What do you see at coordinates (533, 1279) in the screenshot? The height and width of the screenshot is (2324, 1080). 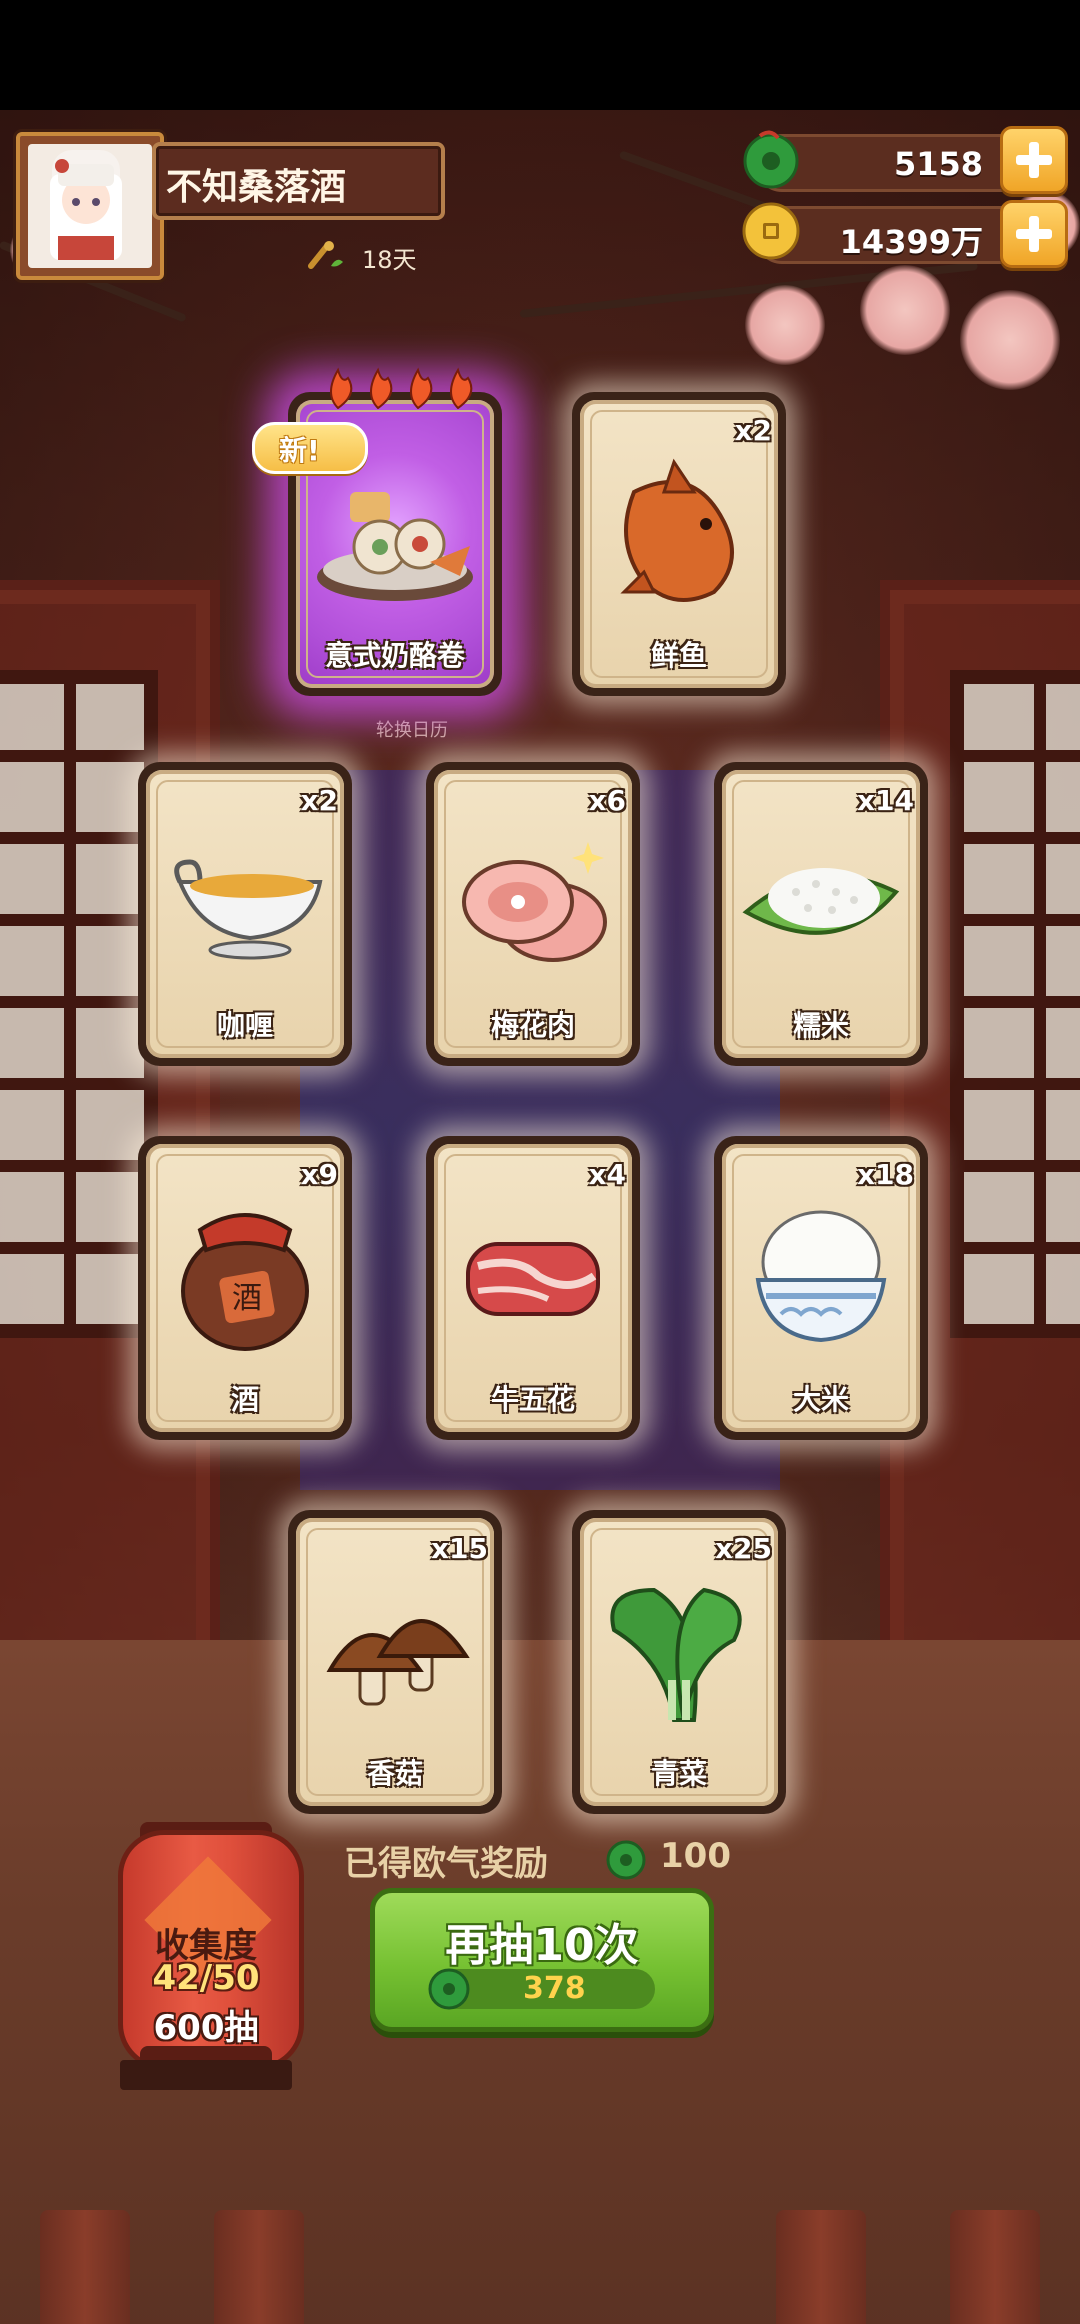 I see `beef-brisket-art` at bounding box center [533, 1279].